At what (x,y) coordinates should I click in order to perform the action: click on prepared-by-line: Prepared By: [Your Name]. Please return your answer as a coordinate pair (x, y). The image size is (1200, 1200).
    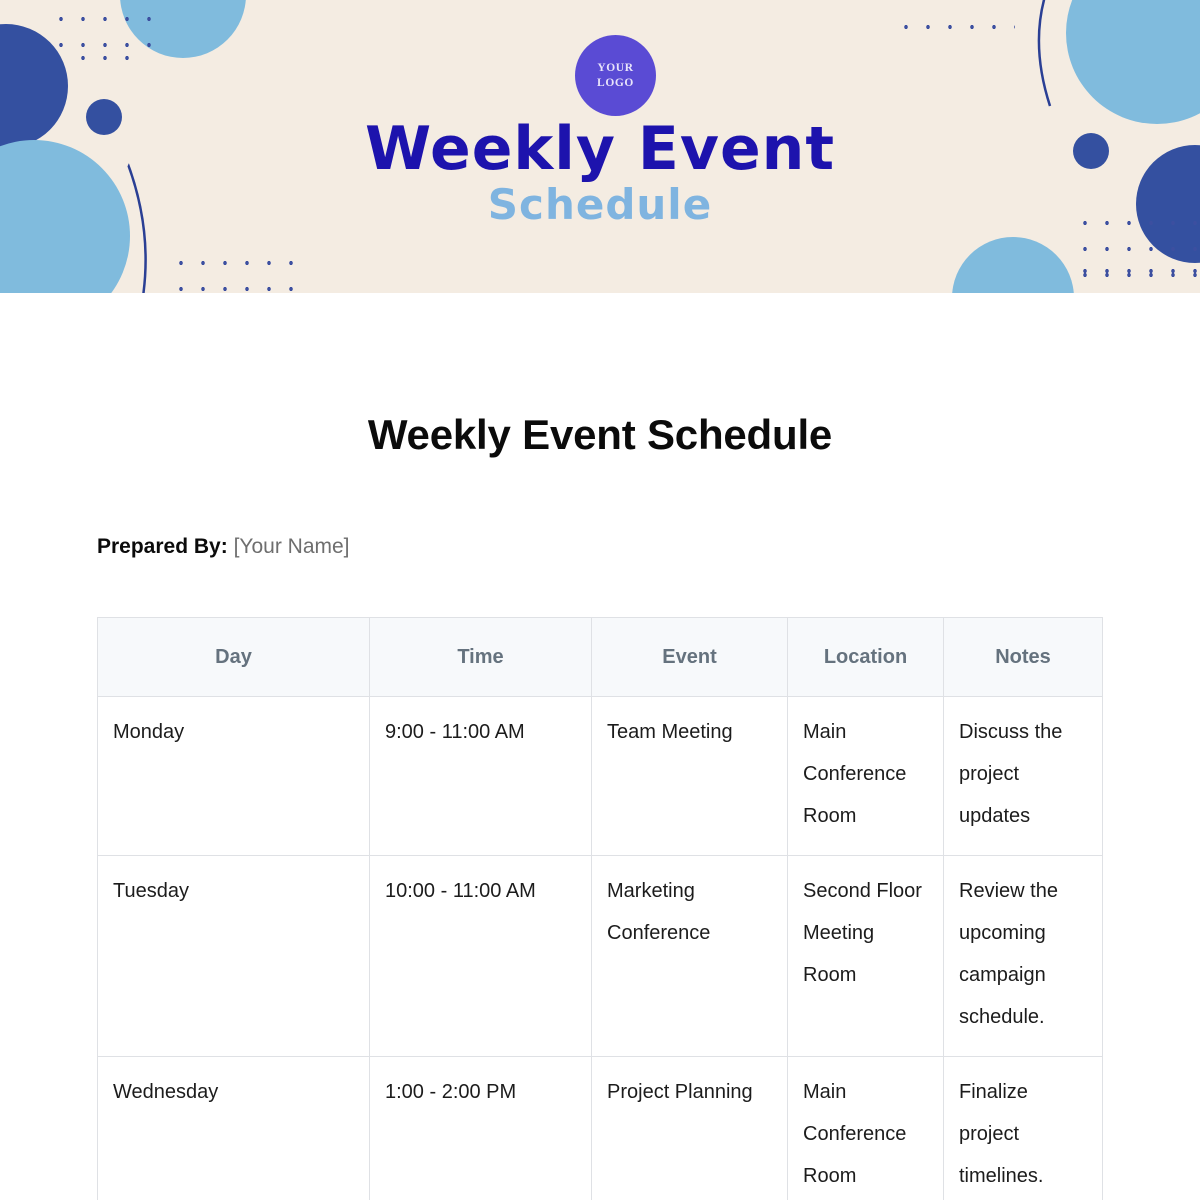
    Looking at the image, I should click on (600, 509).